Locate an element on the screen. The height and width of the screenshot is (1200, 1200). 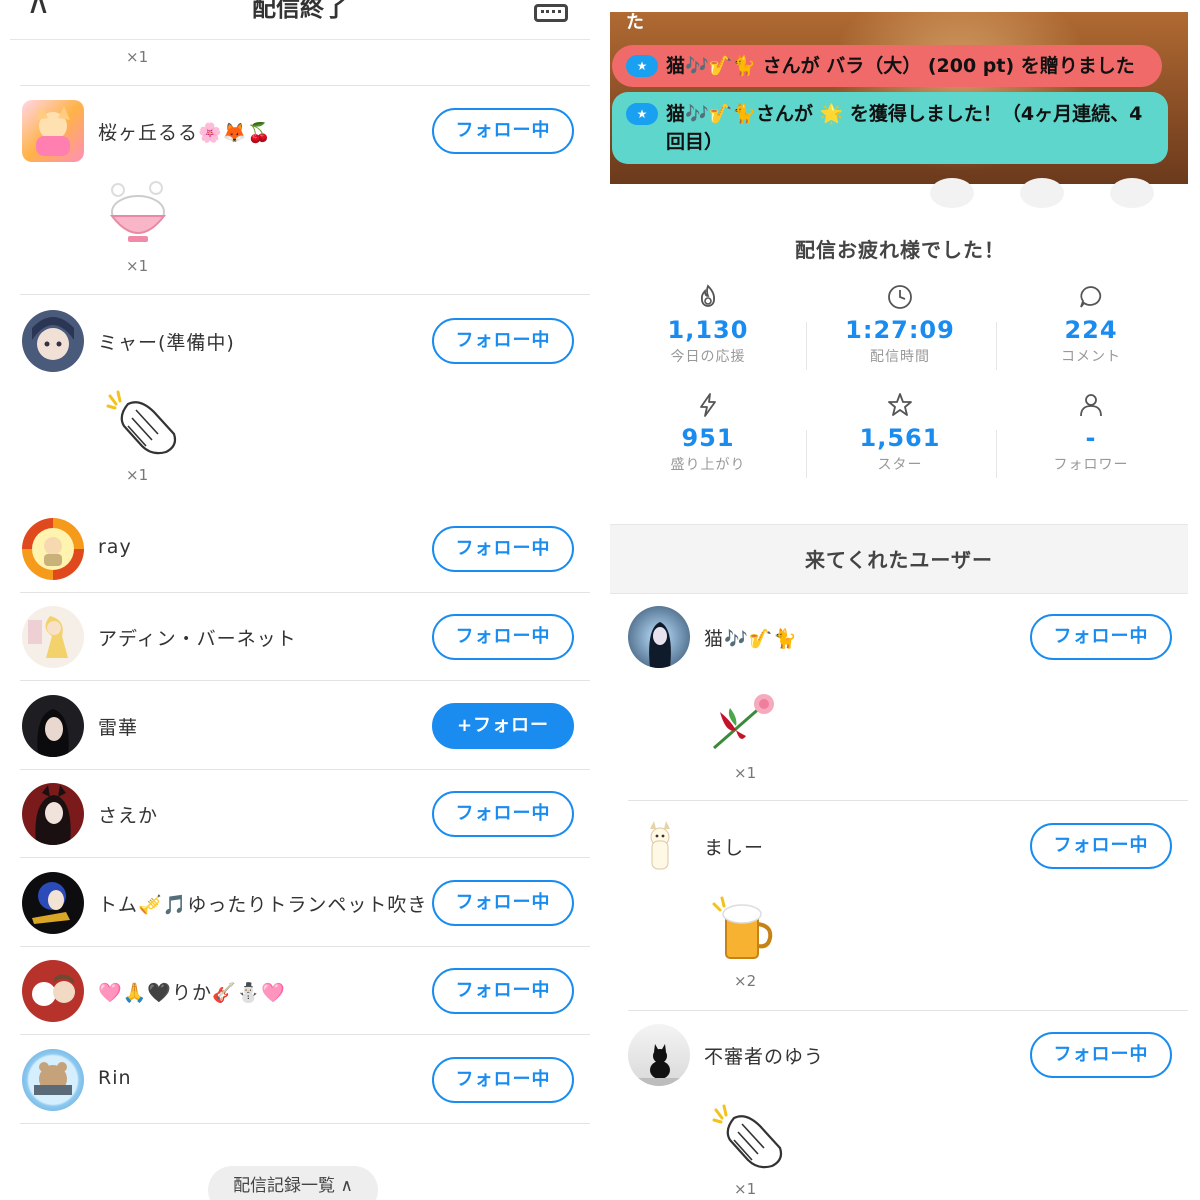
stat-followers: - フォロワー is located at coordinates (1091, 433).